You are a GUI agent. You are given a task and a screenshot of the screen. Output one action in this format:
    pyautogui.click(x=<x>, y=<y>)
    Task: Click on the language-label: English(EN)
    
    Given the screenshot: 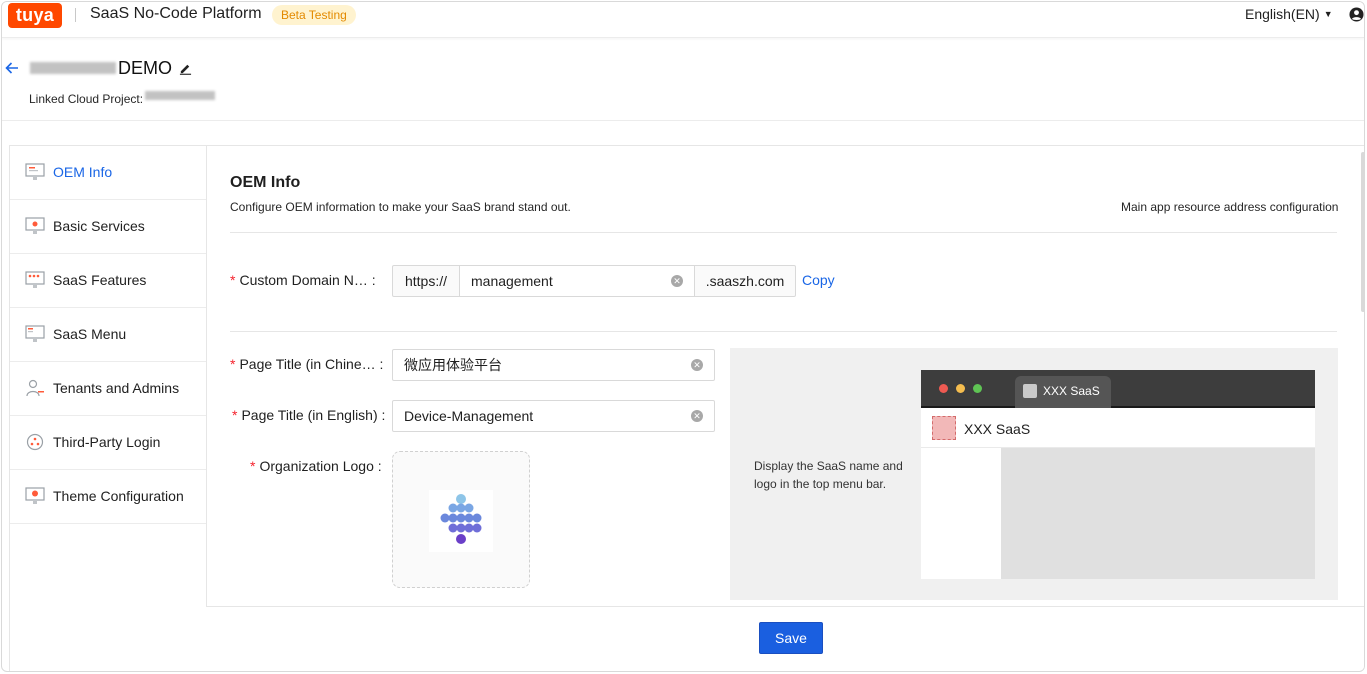 What is the action you would take?
    pyautogui.click(x=1282, y=14)
    